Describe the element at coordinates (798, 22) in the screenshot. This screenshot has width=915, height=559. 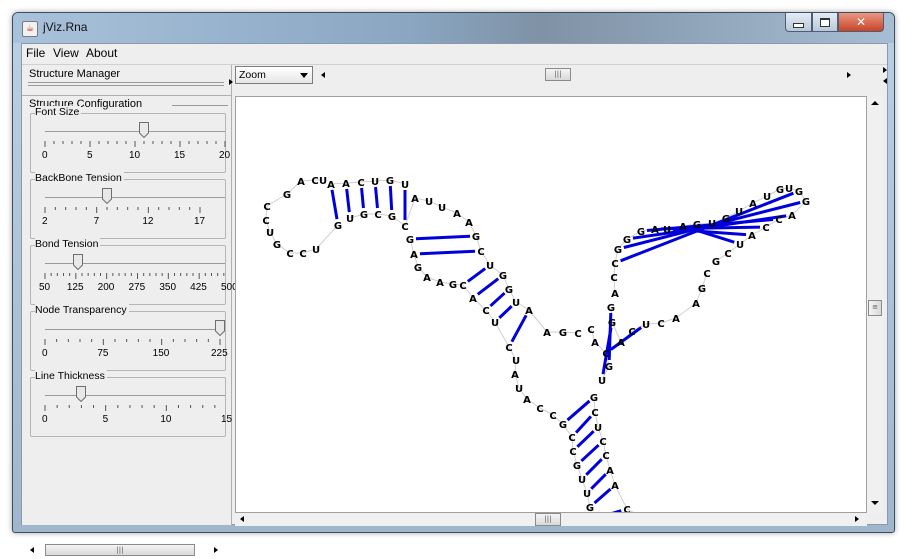
I see `minimize-button` at that location.